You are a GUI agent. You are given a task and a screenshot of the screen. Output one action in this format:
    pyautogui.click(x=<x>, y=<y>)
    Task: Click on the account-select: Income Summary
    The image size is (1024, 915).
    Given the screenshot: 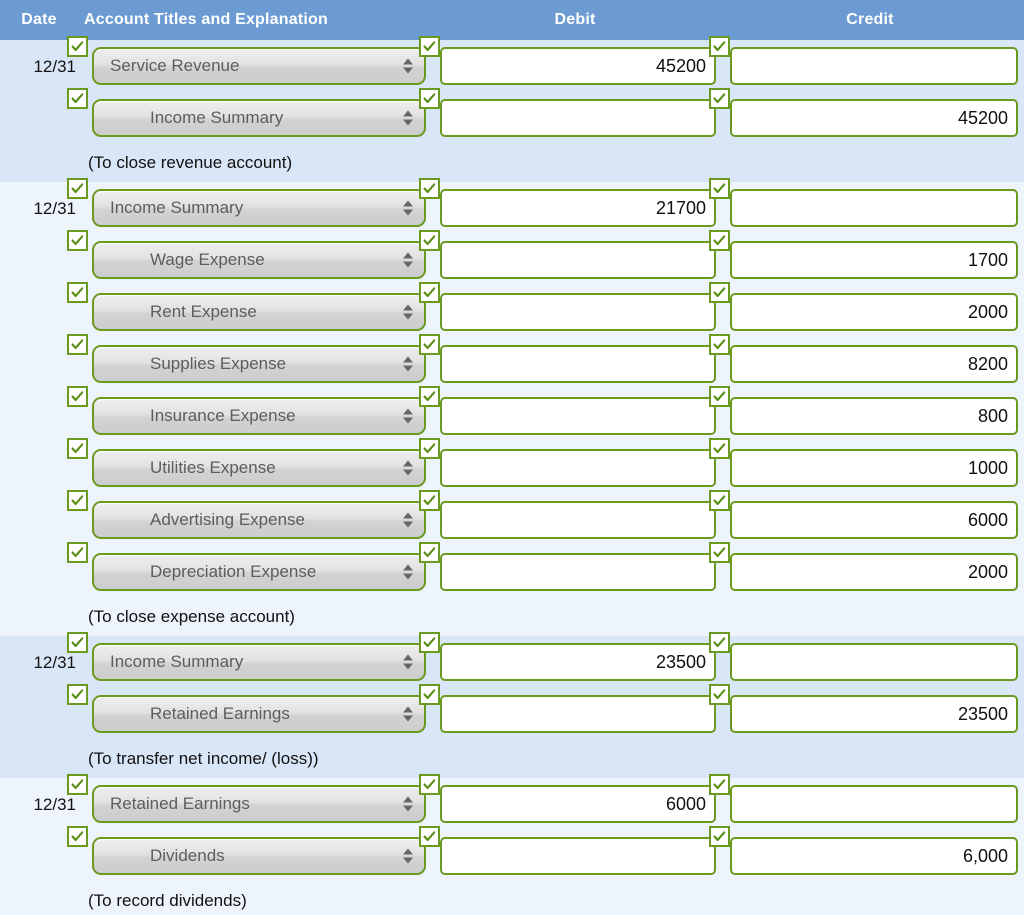 What is the action you would take?
    pyautogui.click(x=259, y=208)
    